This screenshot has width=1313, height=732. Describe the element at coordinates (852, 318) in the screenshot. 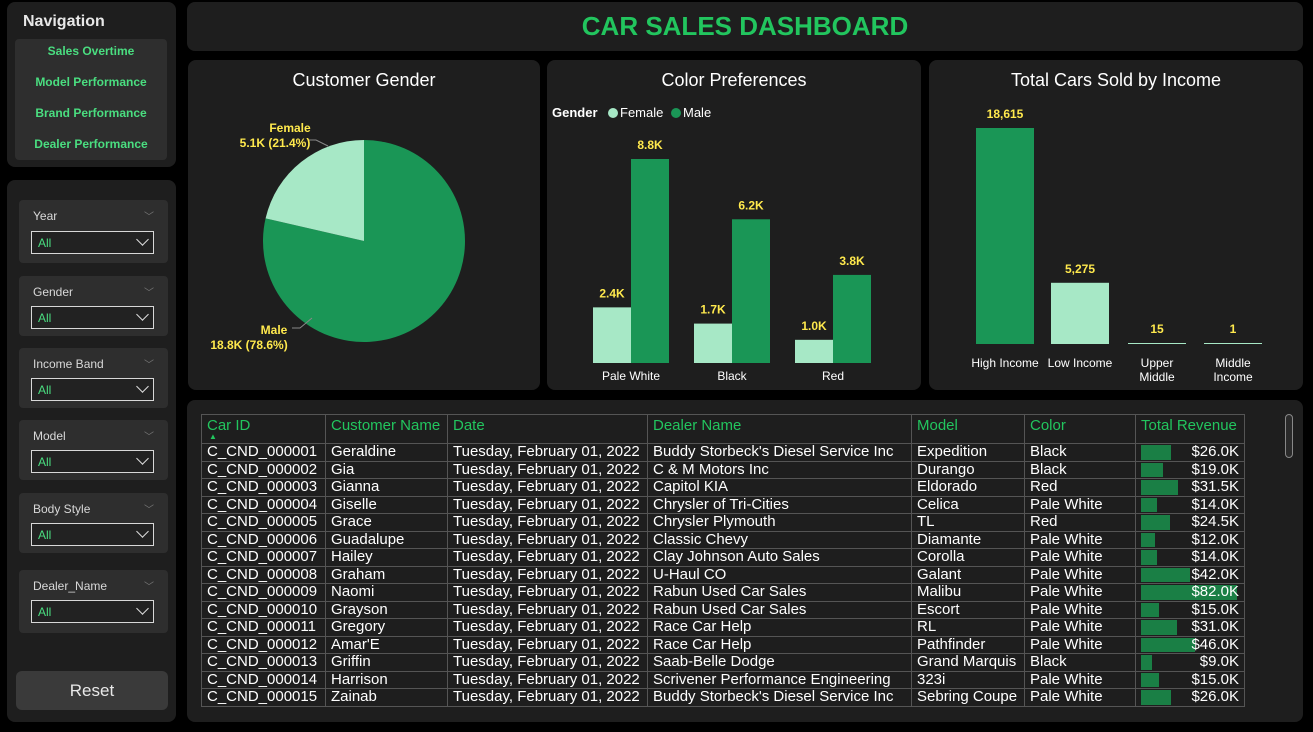

I see `bar-male-red` at that location.